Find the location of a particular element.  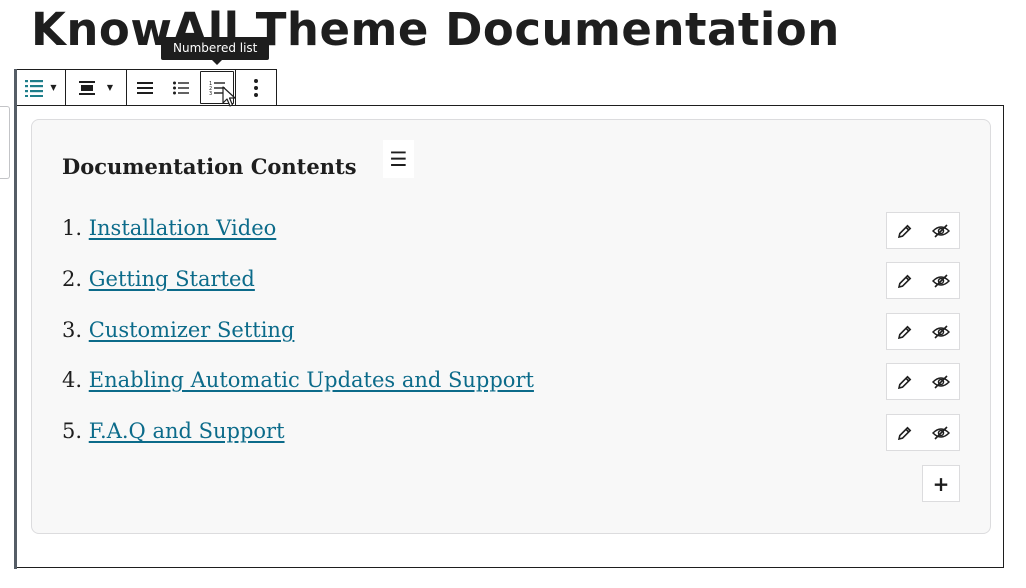

align-icon is located at coordinates (86, 87).